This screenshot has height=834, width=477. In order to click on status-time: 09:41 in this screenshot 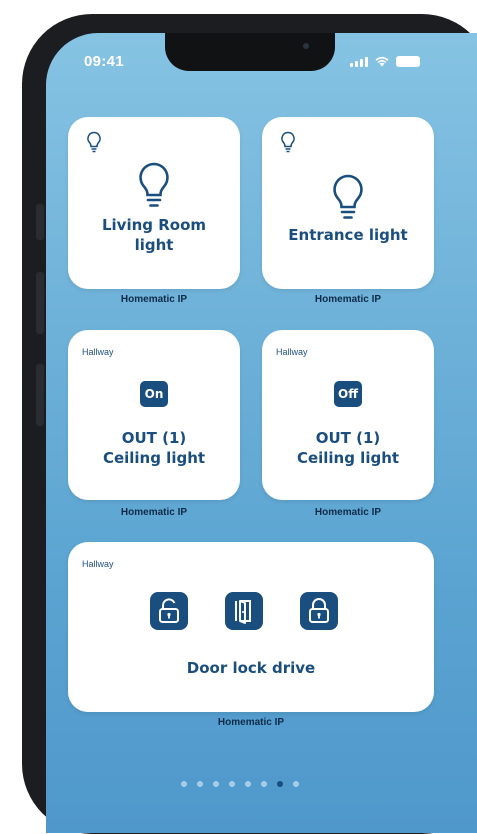, I will do `click(104, 61)`.